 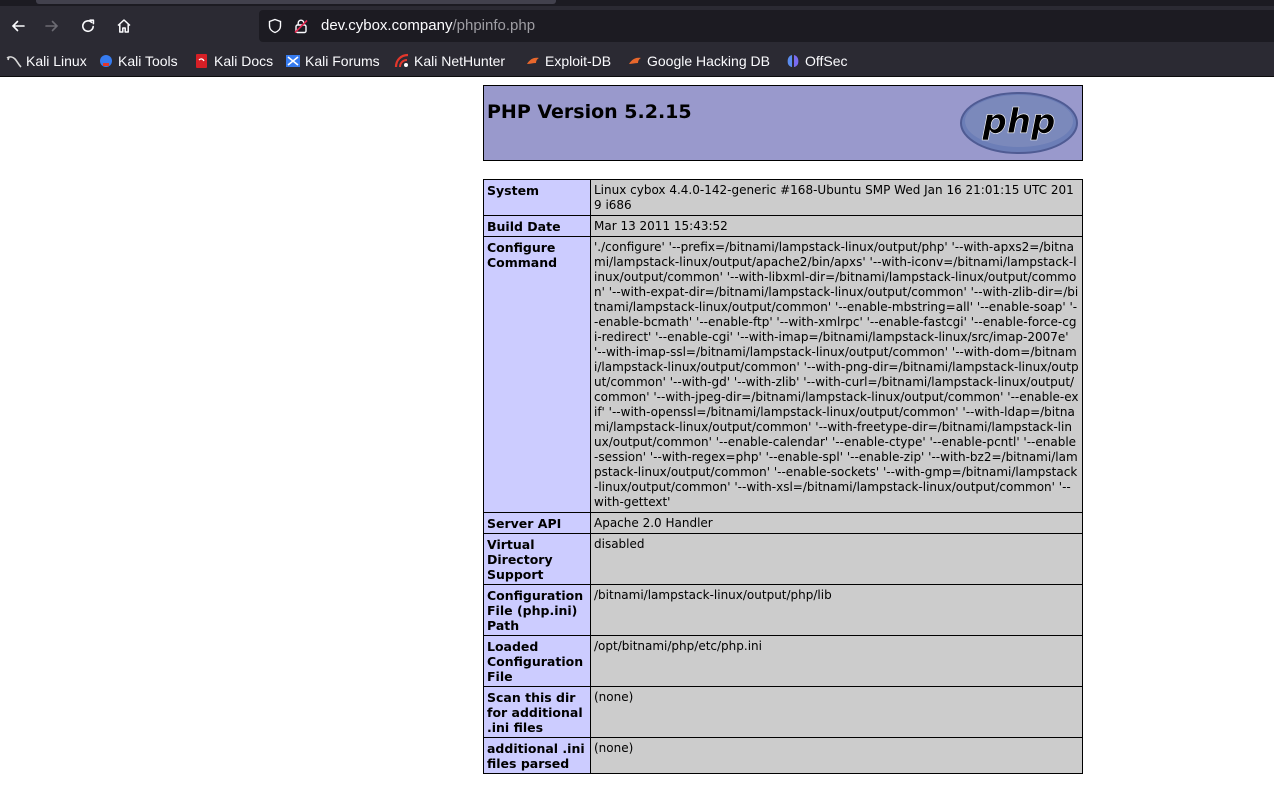 I want to click on row-value: Apache 2.0 Handler, so click(x=836, y=523).